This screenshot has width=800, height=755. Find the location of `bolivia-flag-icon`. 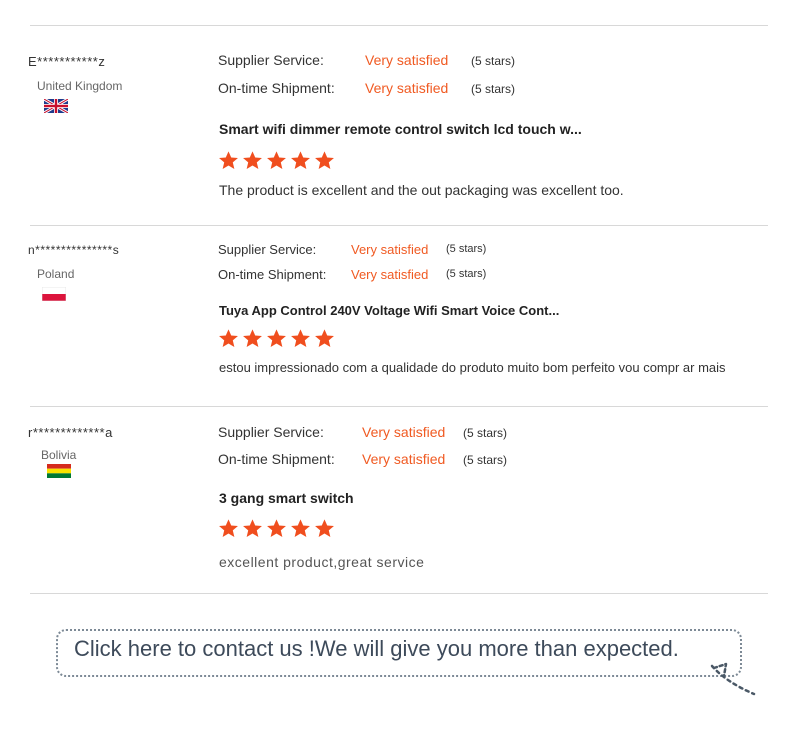

bolivia-flag-icon is located at coordinates (59, 471).